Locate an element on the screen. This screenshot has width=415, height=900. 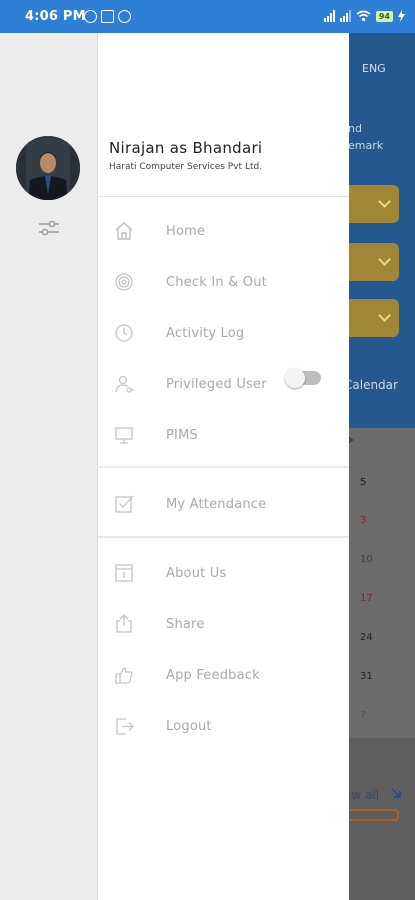
chevron-right-icon is located at coordinates (351, 440).